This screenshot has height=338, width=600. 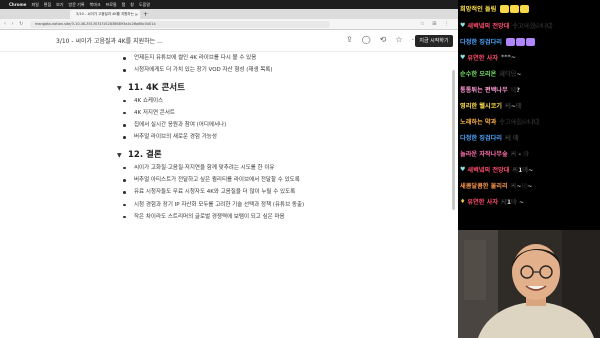 I want to click on list-item: 유료 시청자들도 무료 시청자도 4K와 고음질을 더 많이 누릴 수 있도록, so click(x=277, y=192).